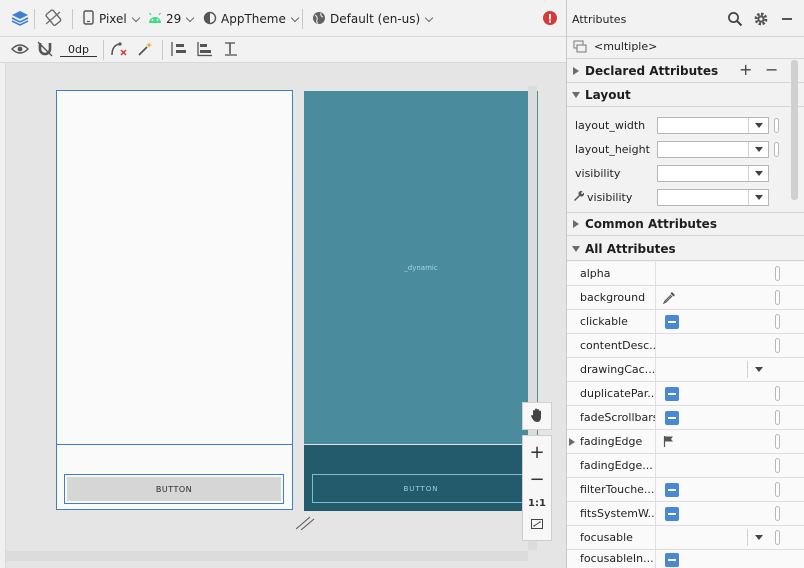  I want to click on zoom-panel: + − 1:1, so click(537, 472).